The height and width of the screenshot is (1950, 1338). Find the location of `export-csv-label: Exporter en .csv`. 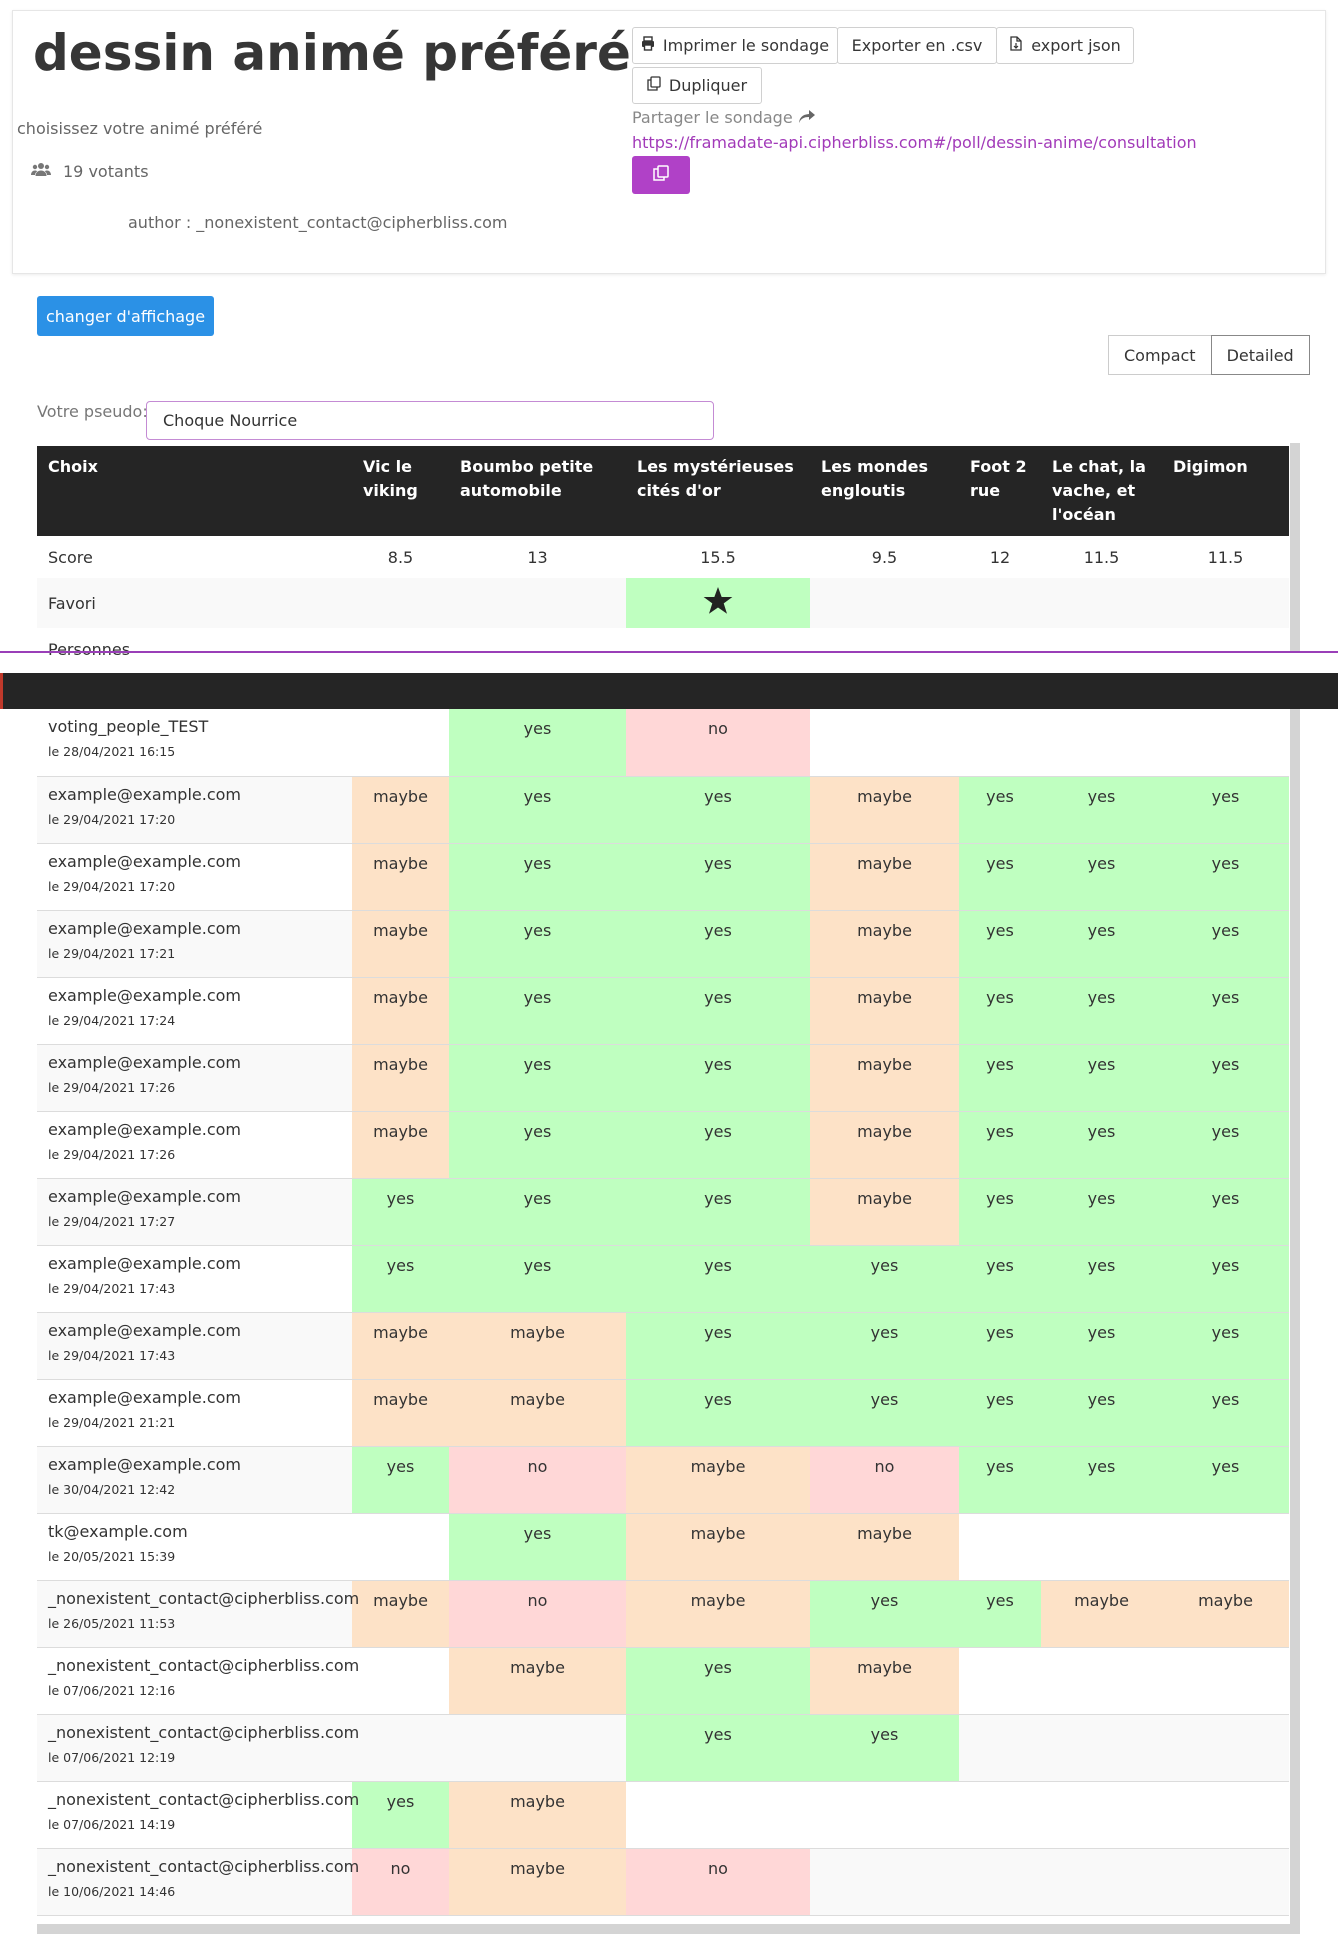

export-csv-label: Exporter en .csv is located at coordinates (917, 45).